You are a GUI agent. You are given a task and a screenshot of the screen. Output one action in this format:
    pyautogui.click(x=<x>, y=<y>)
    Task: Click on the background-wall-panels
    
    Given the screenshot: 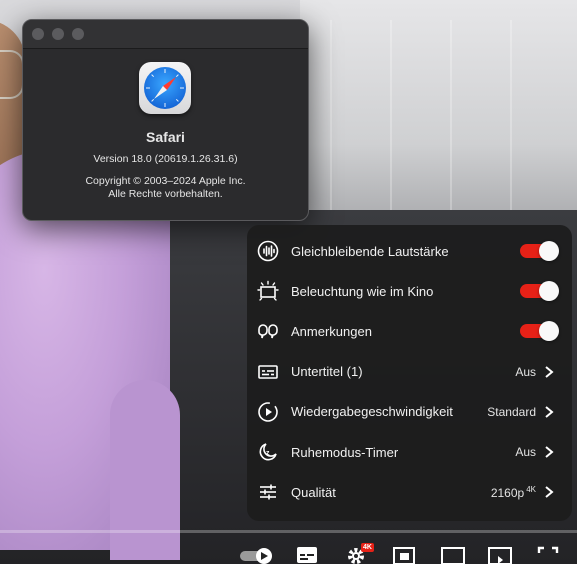 What is the action you would take?
    pyautogui.click(x=450, y=120)
    